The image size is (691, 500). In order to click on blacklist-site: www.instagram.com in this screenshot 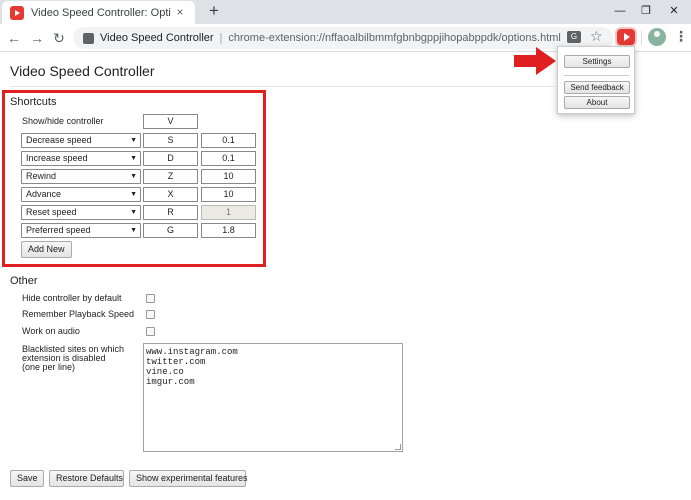, I will do `click(192, 352)`.